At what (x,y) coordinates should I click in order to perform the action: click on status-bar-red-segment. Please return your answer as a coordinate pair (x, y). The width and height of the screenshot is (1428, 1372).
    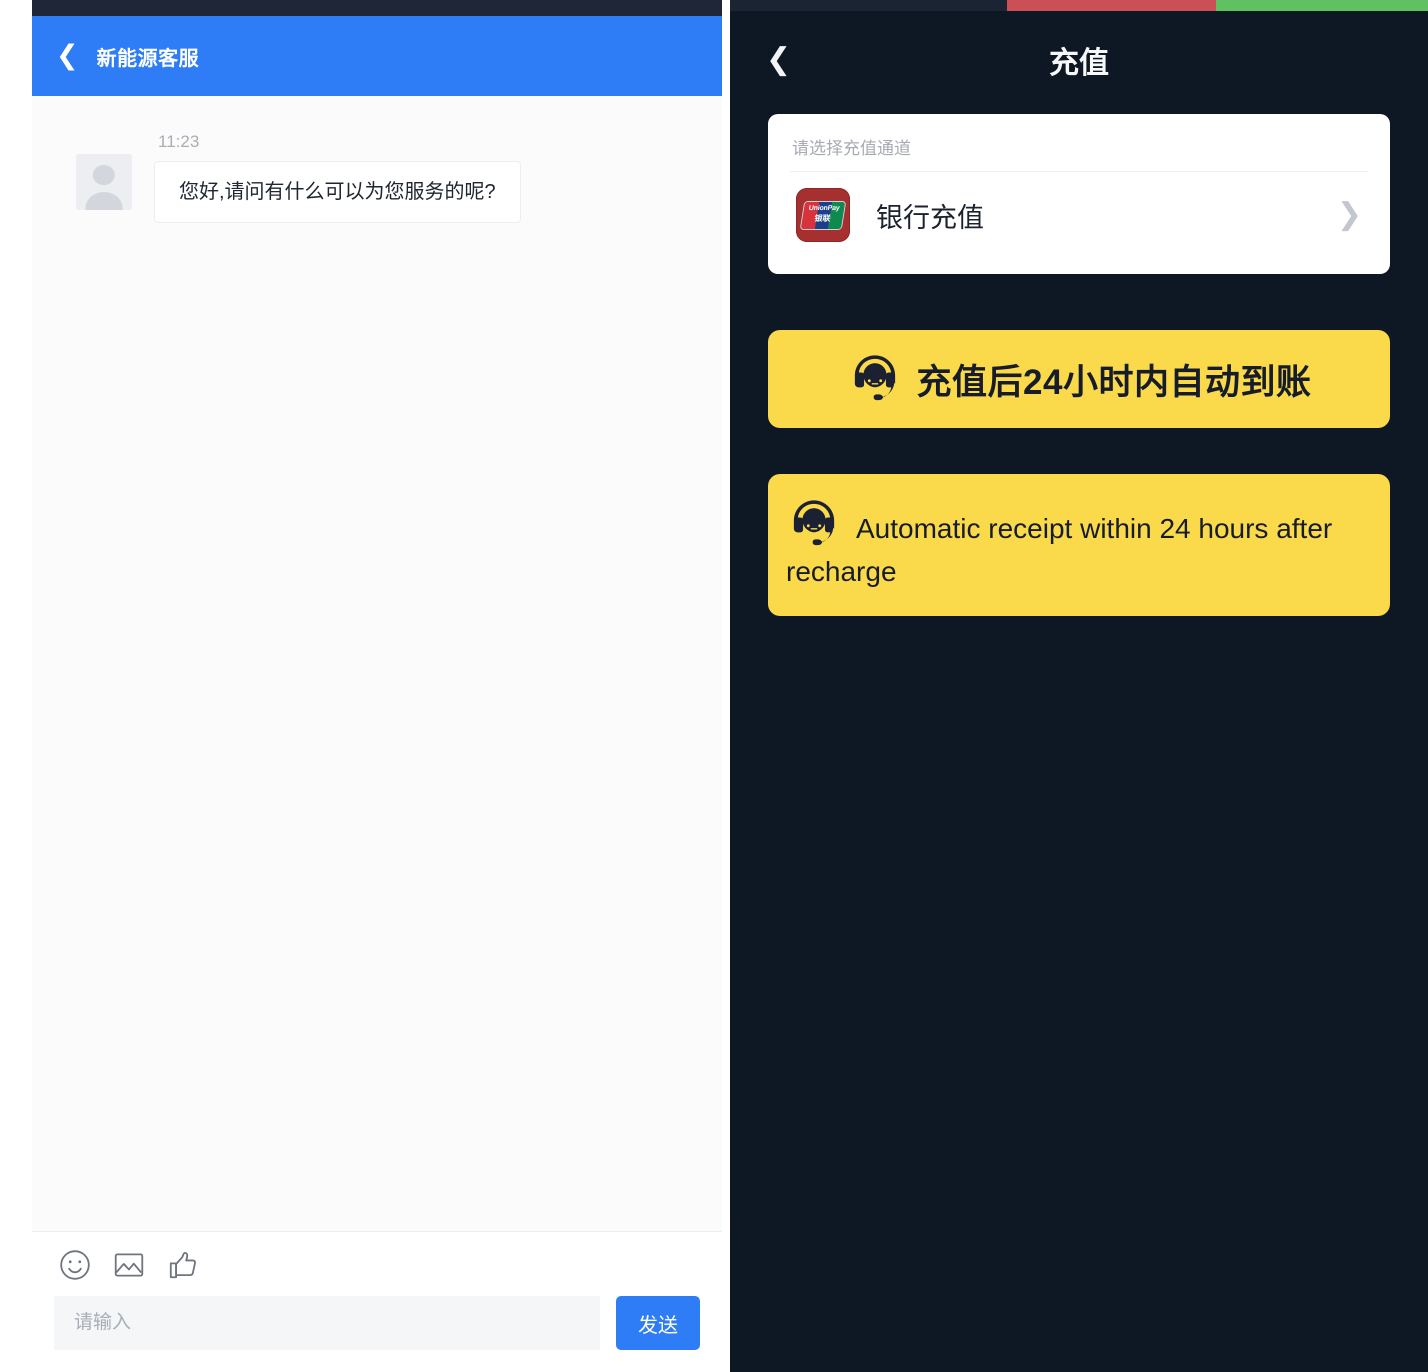
    Looking at the image, I should click on (1111, 5).